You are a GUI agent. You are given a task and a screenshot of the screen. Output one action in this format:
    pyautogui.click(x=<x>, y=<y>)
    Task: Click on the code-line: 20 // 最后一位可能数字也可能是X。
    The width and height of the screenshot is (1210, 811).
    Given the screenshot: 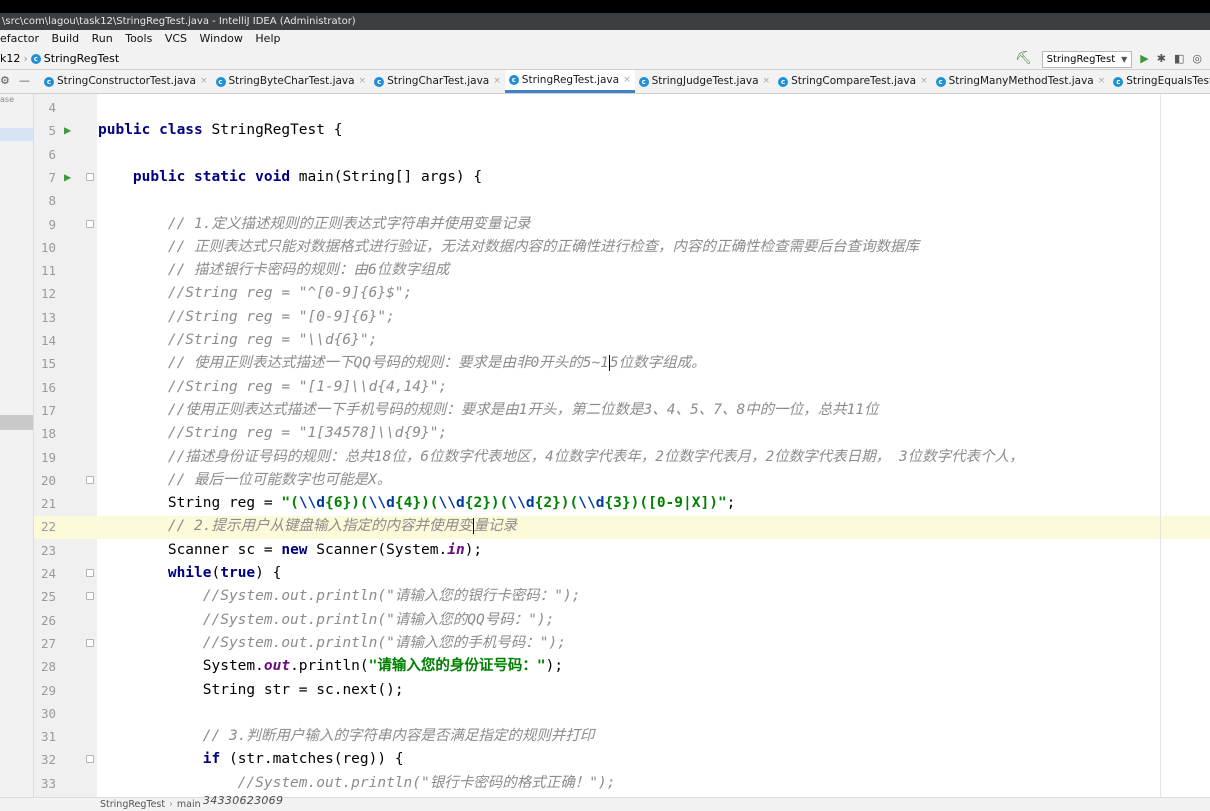 What is the action you would take?
    pyautogui.click(x=605, y=480)
    